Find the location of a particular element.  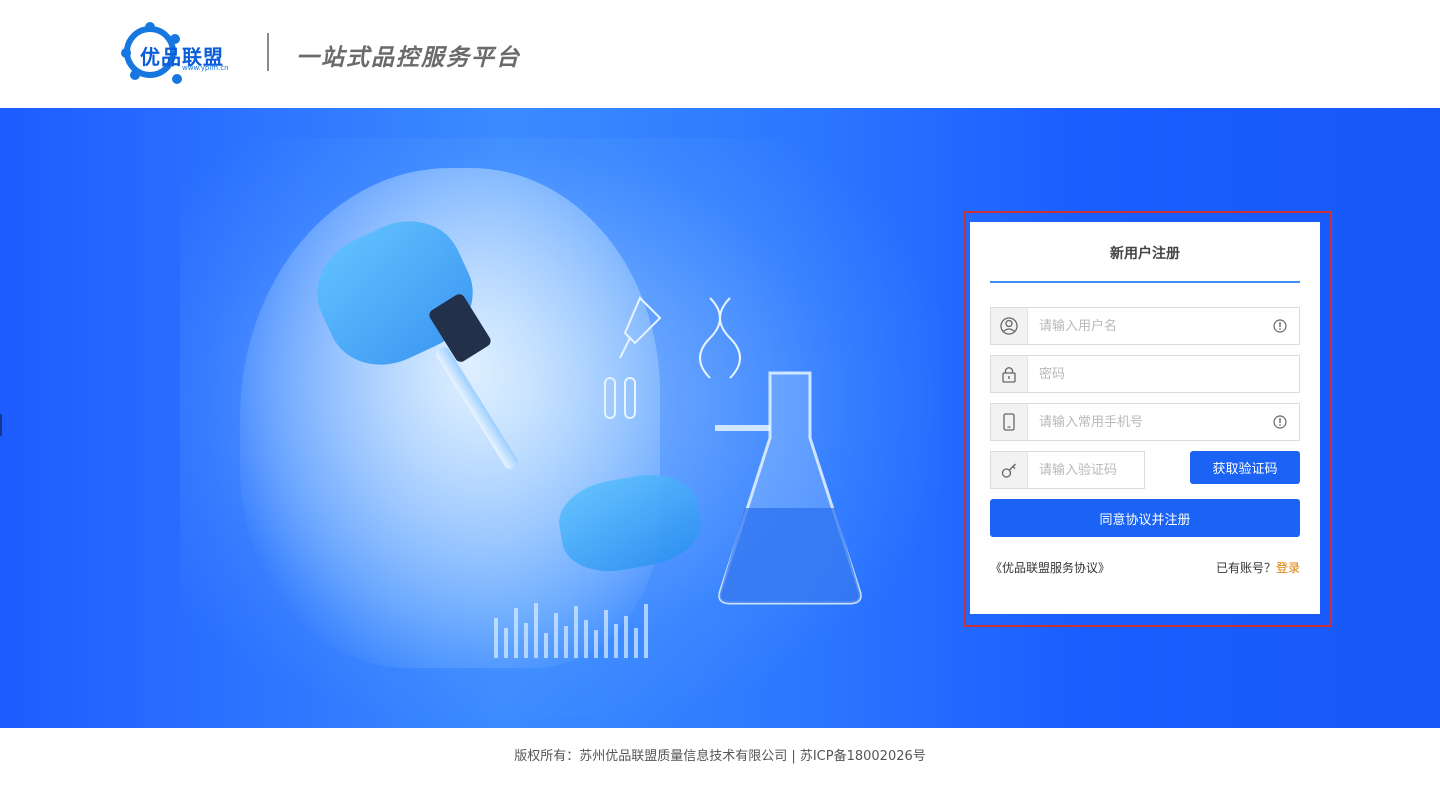

slogan: 一站式品控服务平台 is located at coordinates (408, 57).